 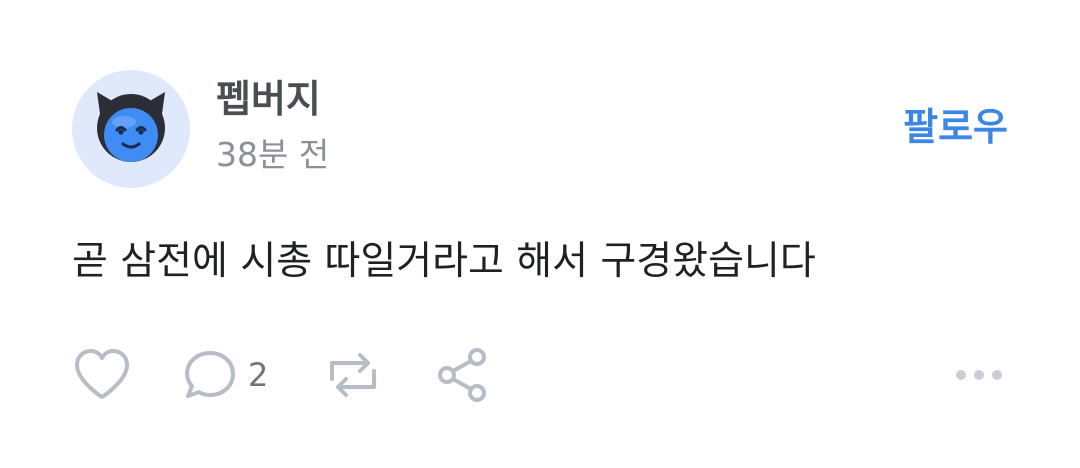 What do you see at coordinates (273, 154) in the screenshot?
I see `post-timestamp: 38분 전` at bounding box center [273, 154].